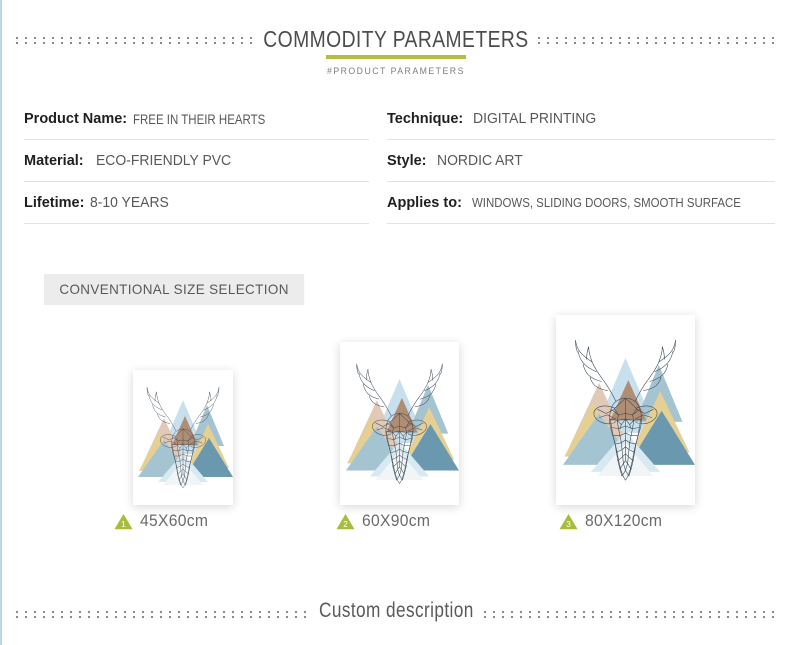 The width and height of the screenshot is (790, 645). I want to click on parameter-row-product-name: Product Name: FREE IN THEIR HEARTS, so click(196, 119).